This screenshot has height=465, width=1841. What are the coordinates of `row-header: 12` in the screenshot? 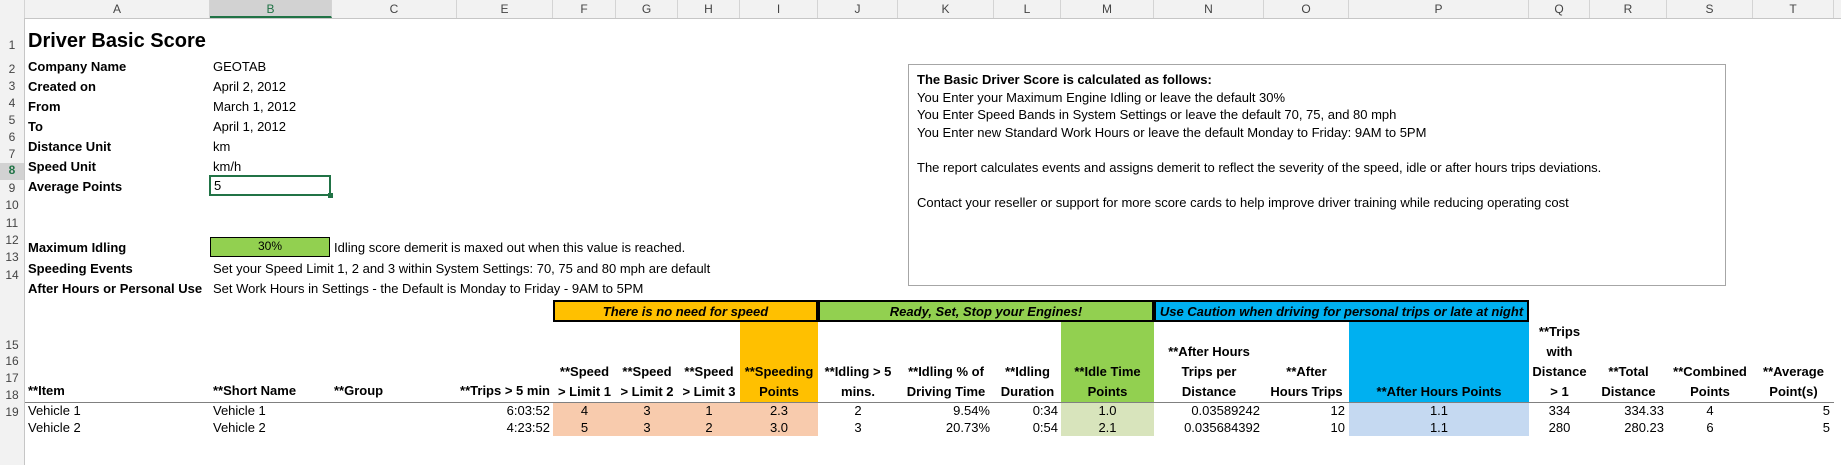 It's located at (12, 240).